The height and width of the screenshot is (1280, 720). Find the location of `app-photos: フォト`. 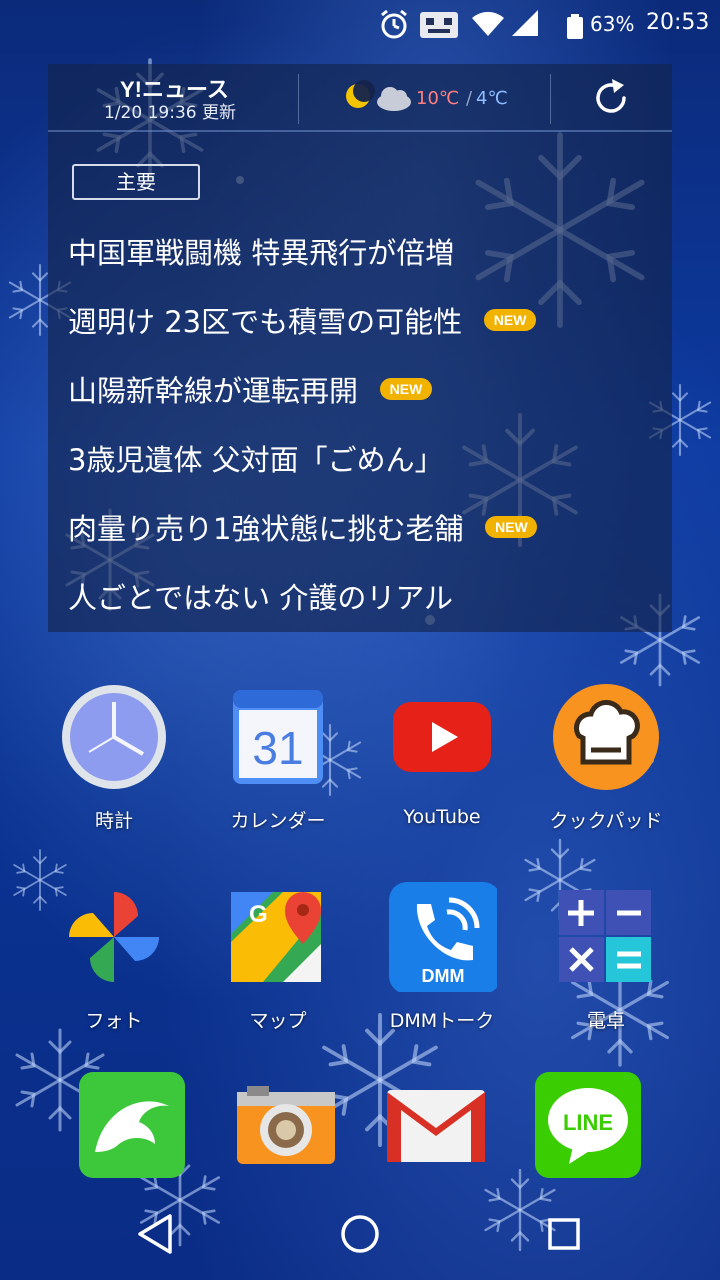

app-photos: フォト is located at coordinates (114, 957).